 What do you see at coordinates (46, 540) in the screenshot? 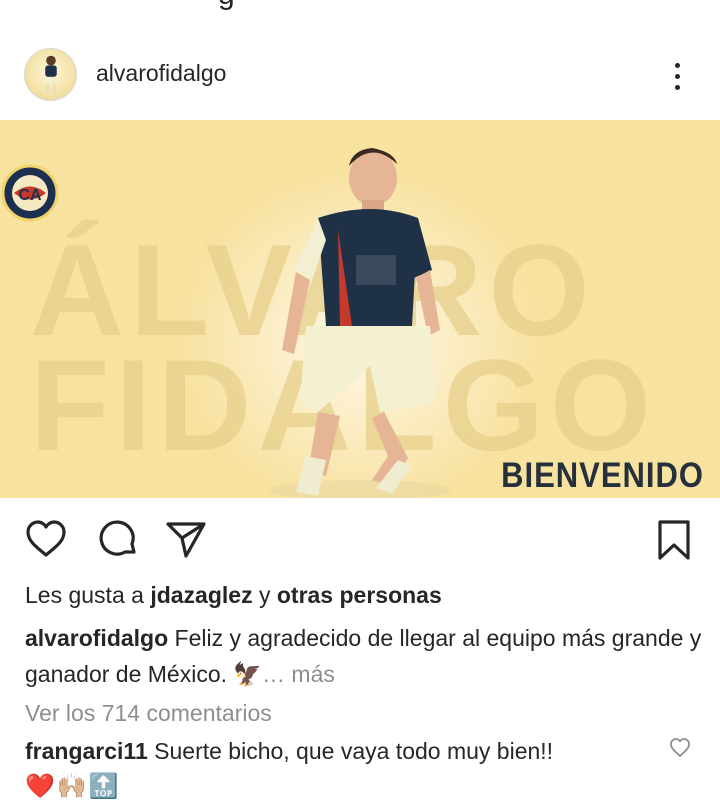
I see `heart-icon` at bounding box center [46, 540].